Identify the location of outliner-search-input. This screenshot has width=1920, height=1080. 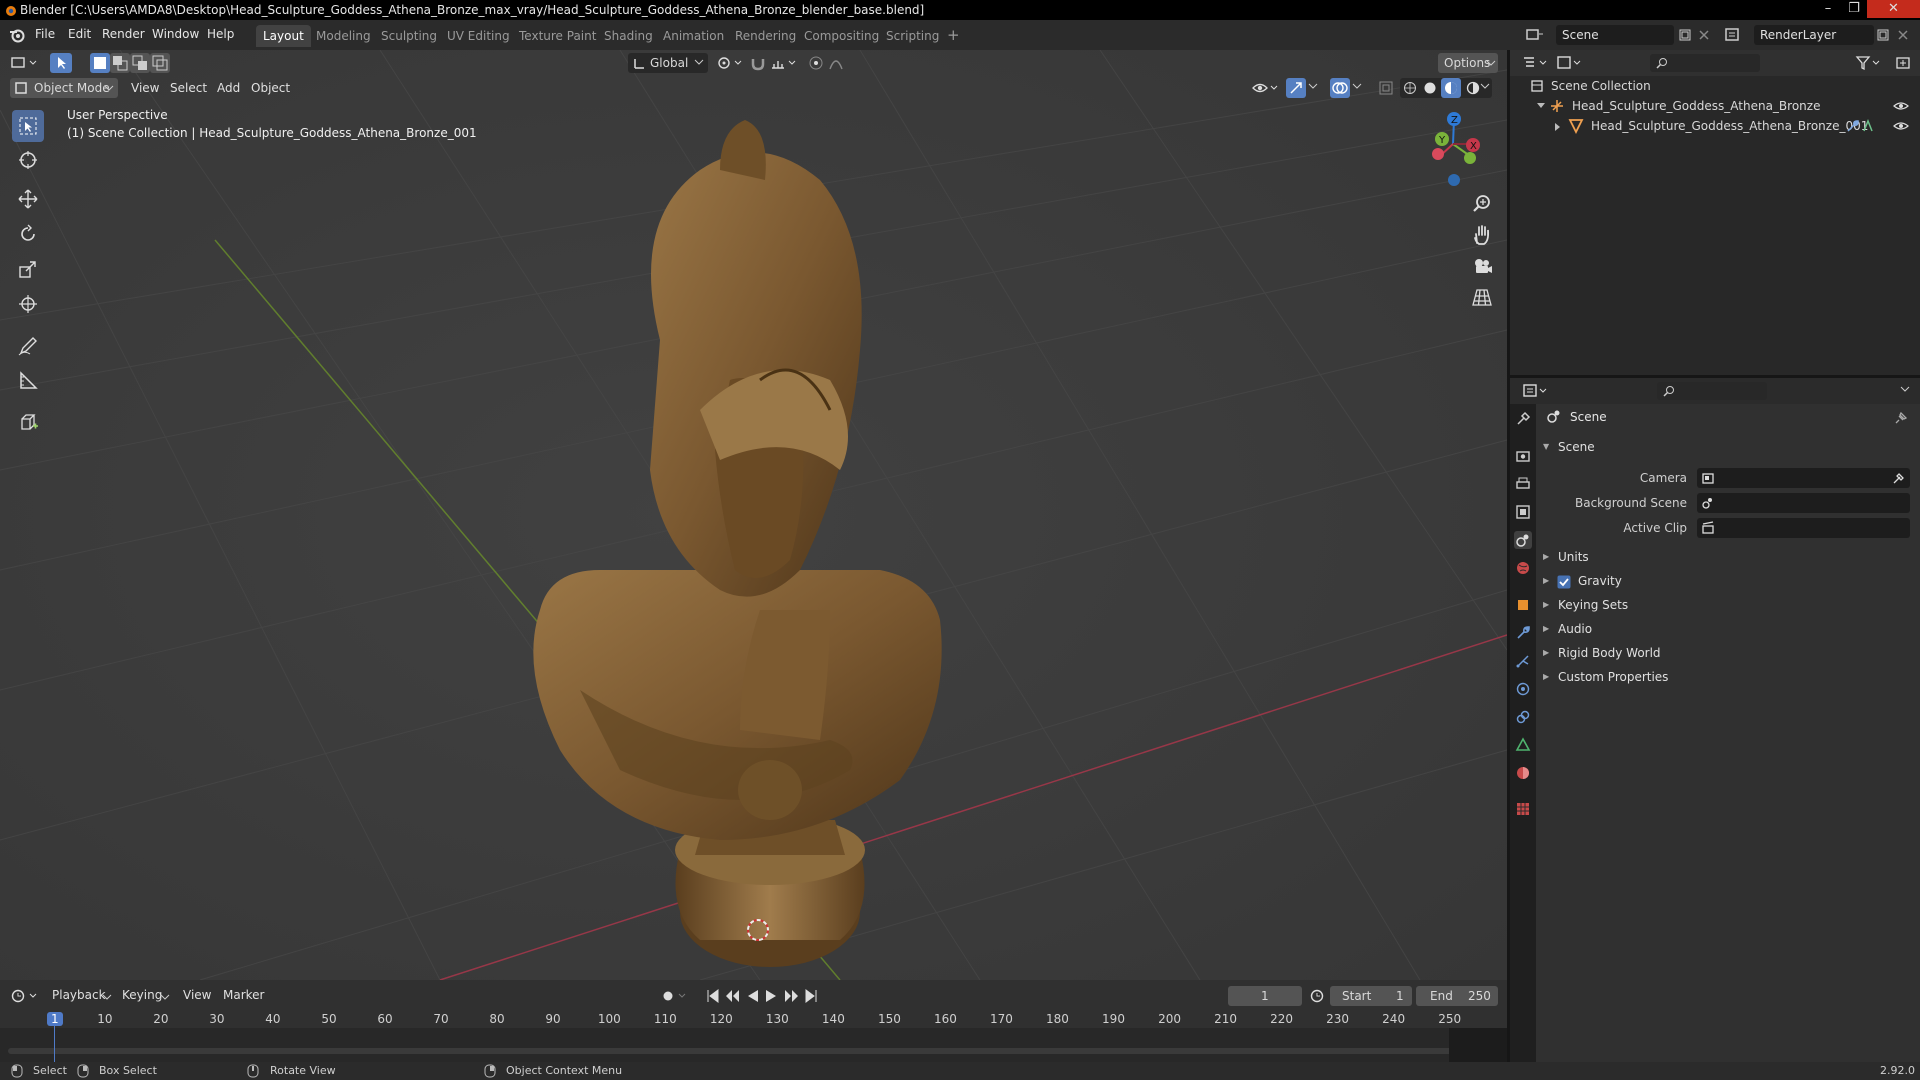
(1705, 63).